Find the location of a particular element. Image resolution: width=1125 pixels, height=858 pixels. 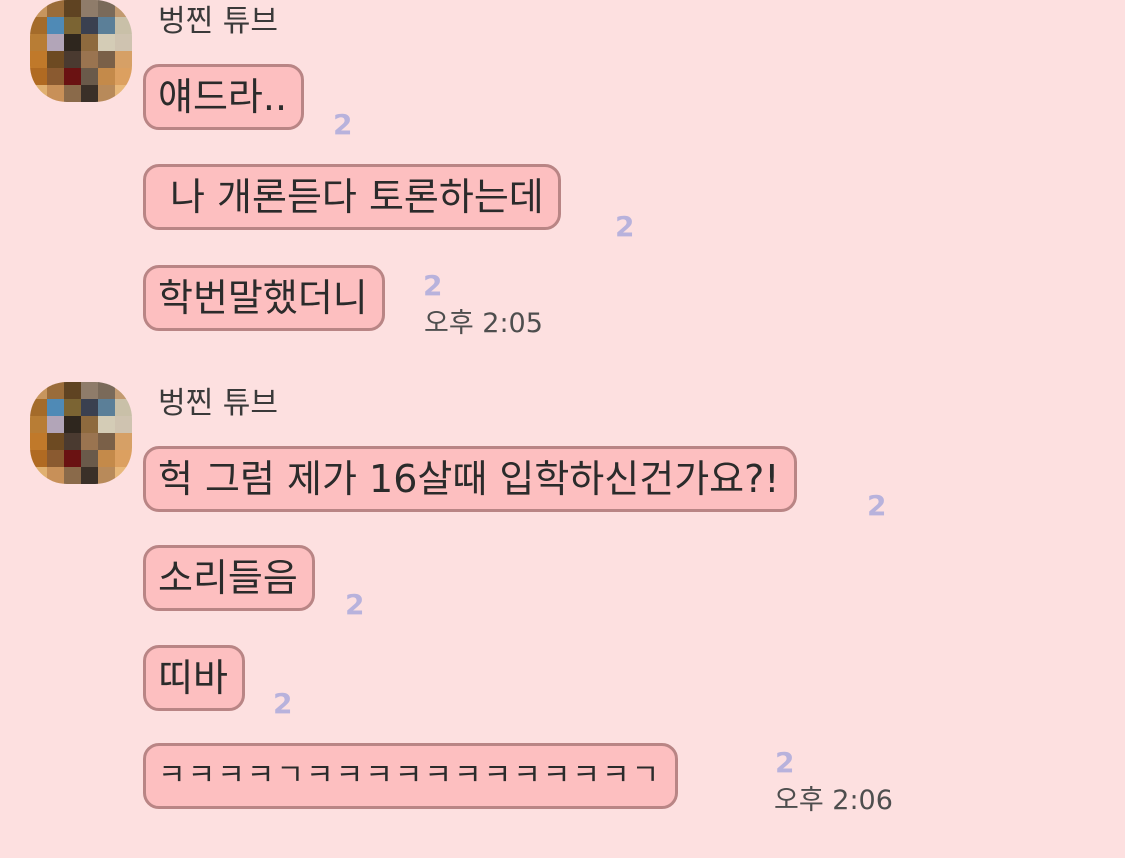

message-timestamp: 오후 2:05 is located at coordinates (483, 323).